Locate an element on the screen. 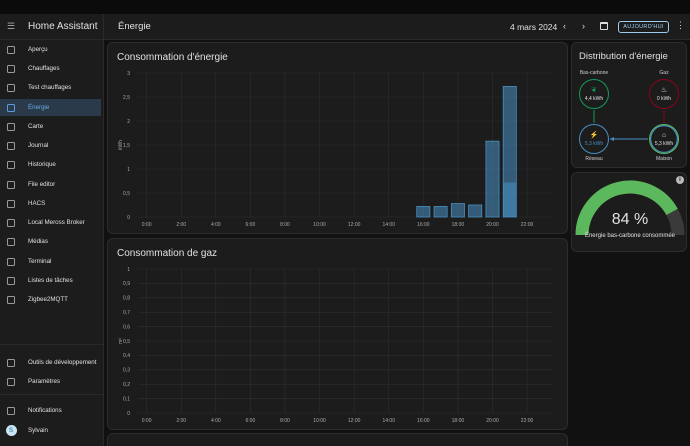  sidebar-item-profile: S Sylvain is located at coordinates (50, 430).